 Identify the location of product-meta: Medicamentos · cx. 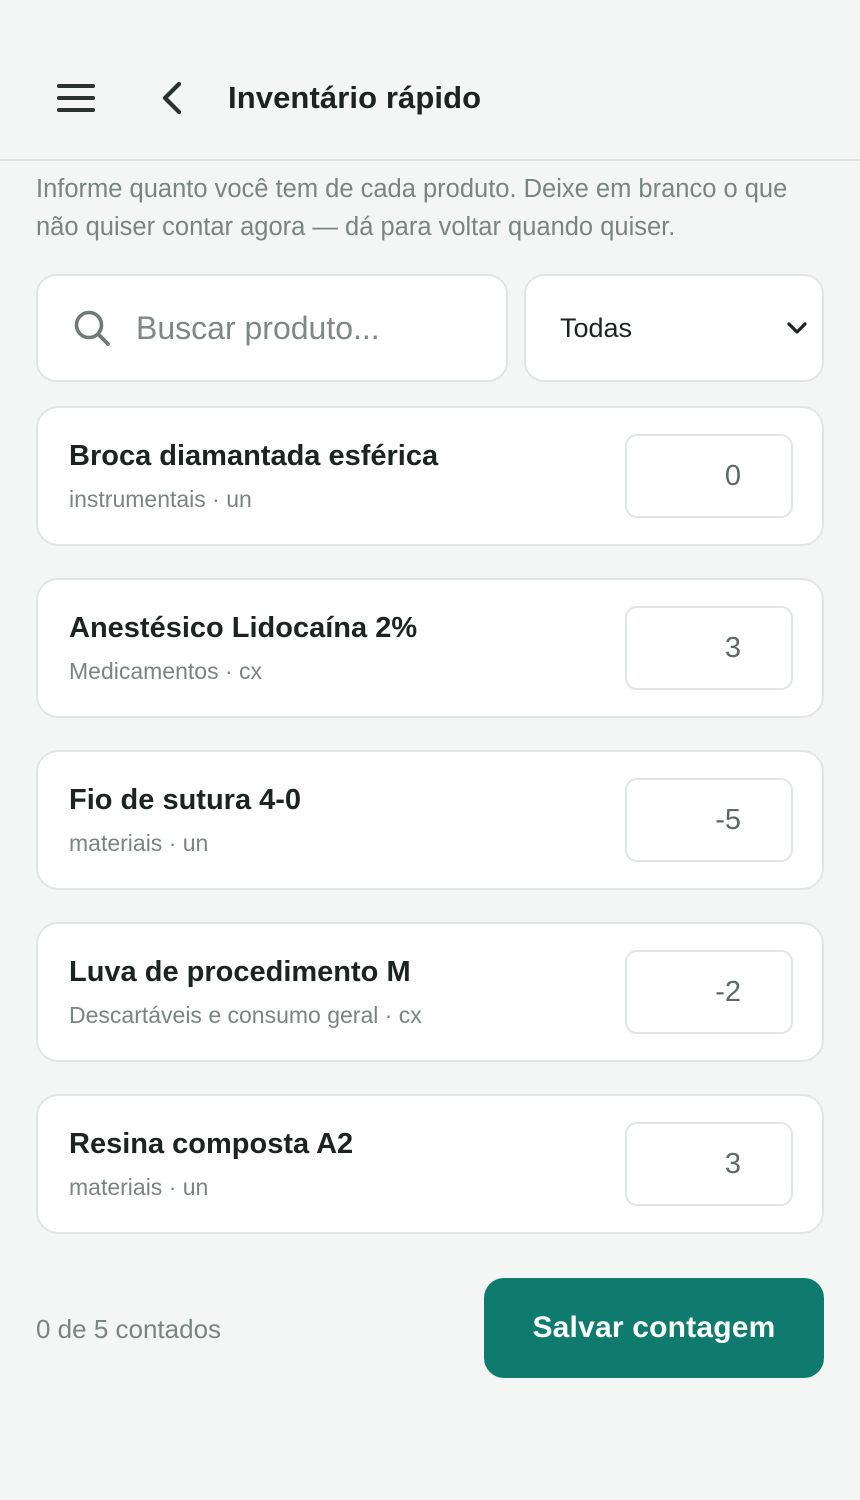
(166, 671).